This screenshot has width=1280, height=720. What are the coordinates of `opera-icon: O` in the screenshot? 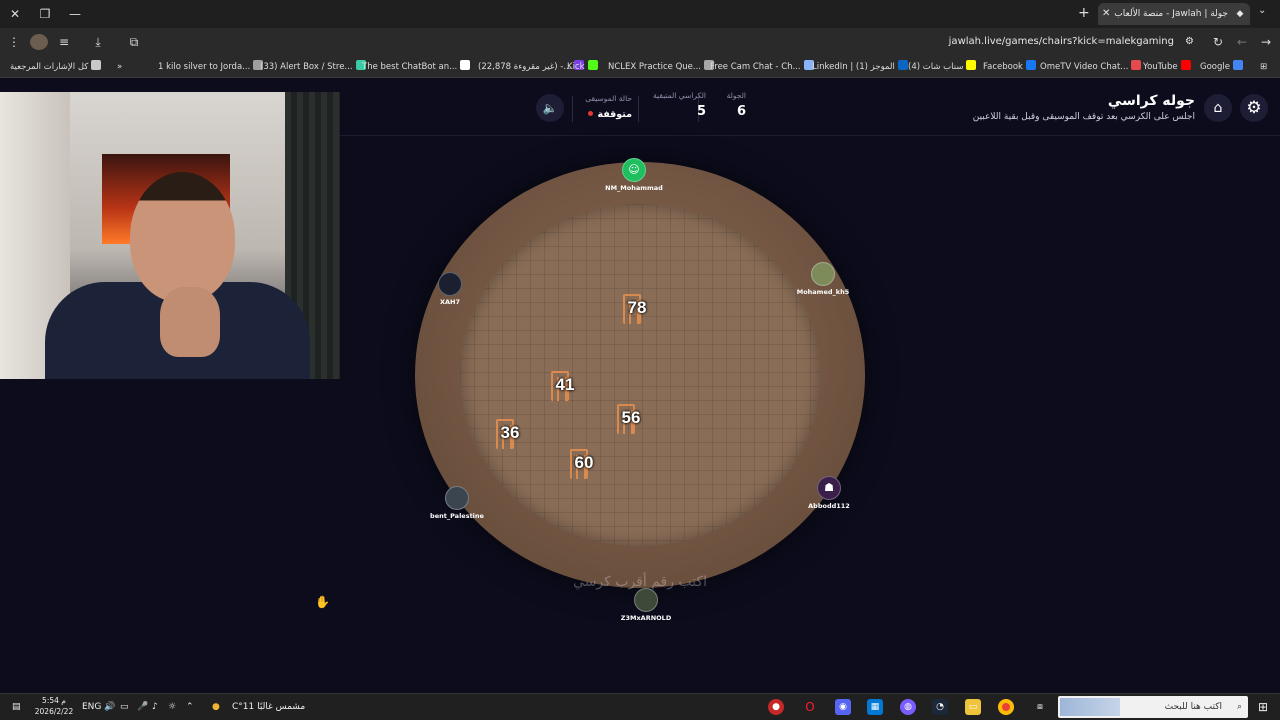 It's located at (810, 707).